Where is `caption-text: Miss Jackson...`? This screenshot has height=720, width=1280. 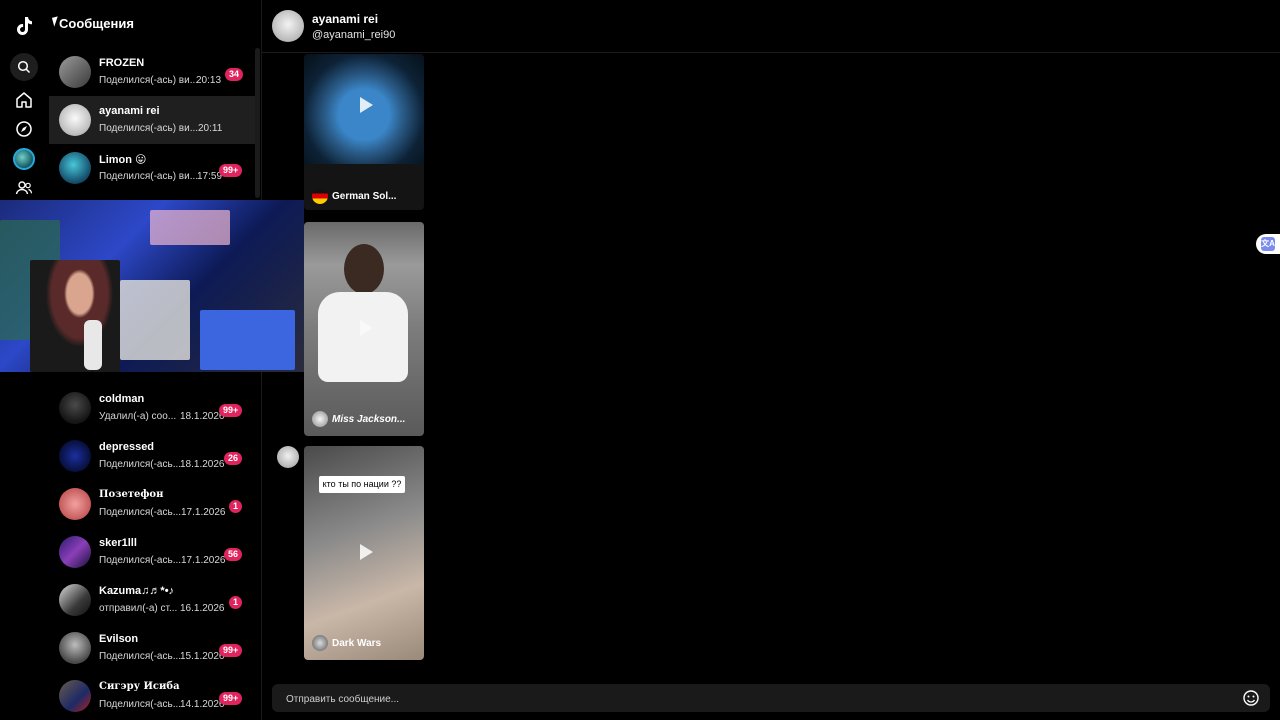 caption-text: Miss Jackson... is located at coordinates (369, 419).